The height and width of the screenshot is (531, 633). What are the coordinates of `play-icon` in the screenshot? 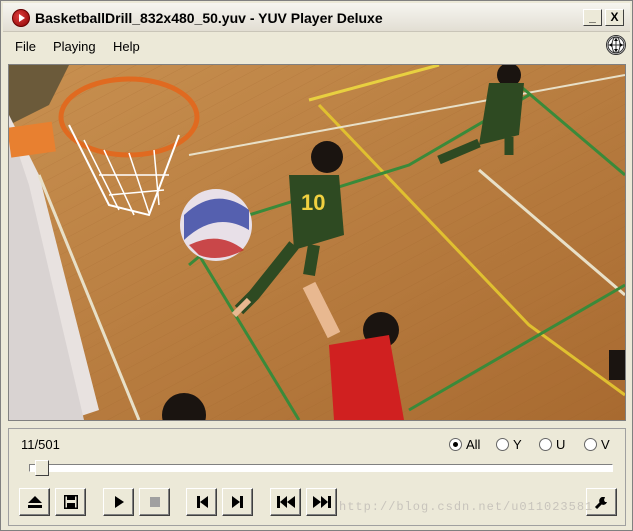 It's located at (119, 502).